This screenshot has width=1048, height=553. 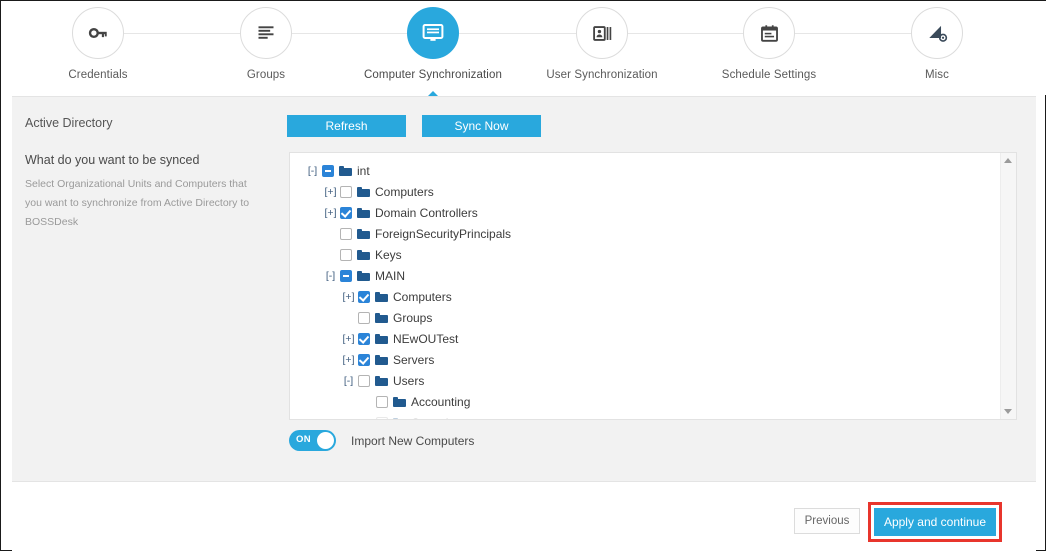 I want to click on sync-now-button: Sync Now, so click(x=481, y=126).